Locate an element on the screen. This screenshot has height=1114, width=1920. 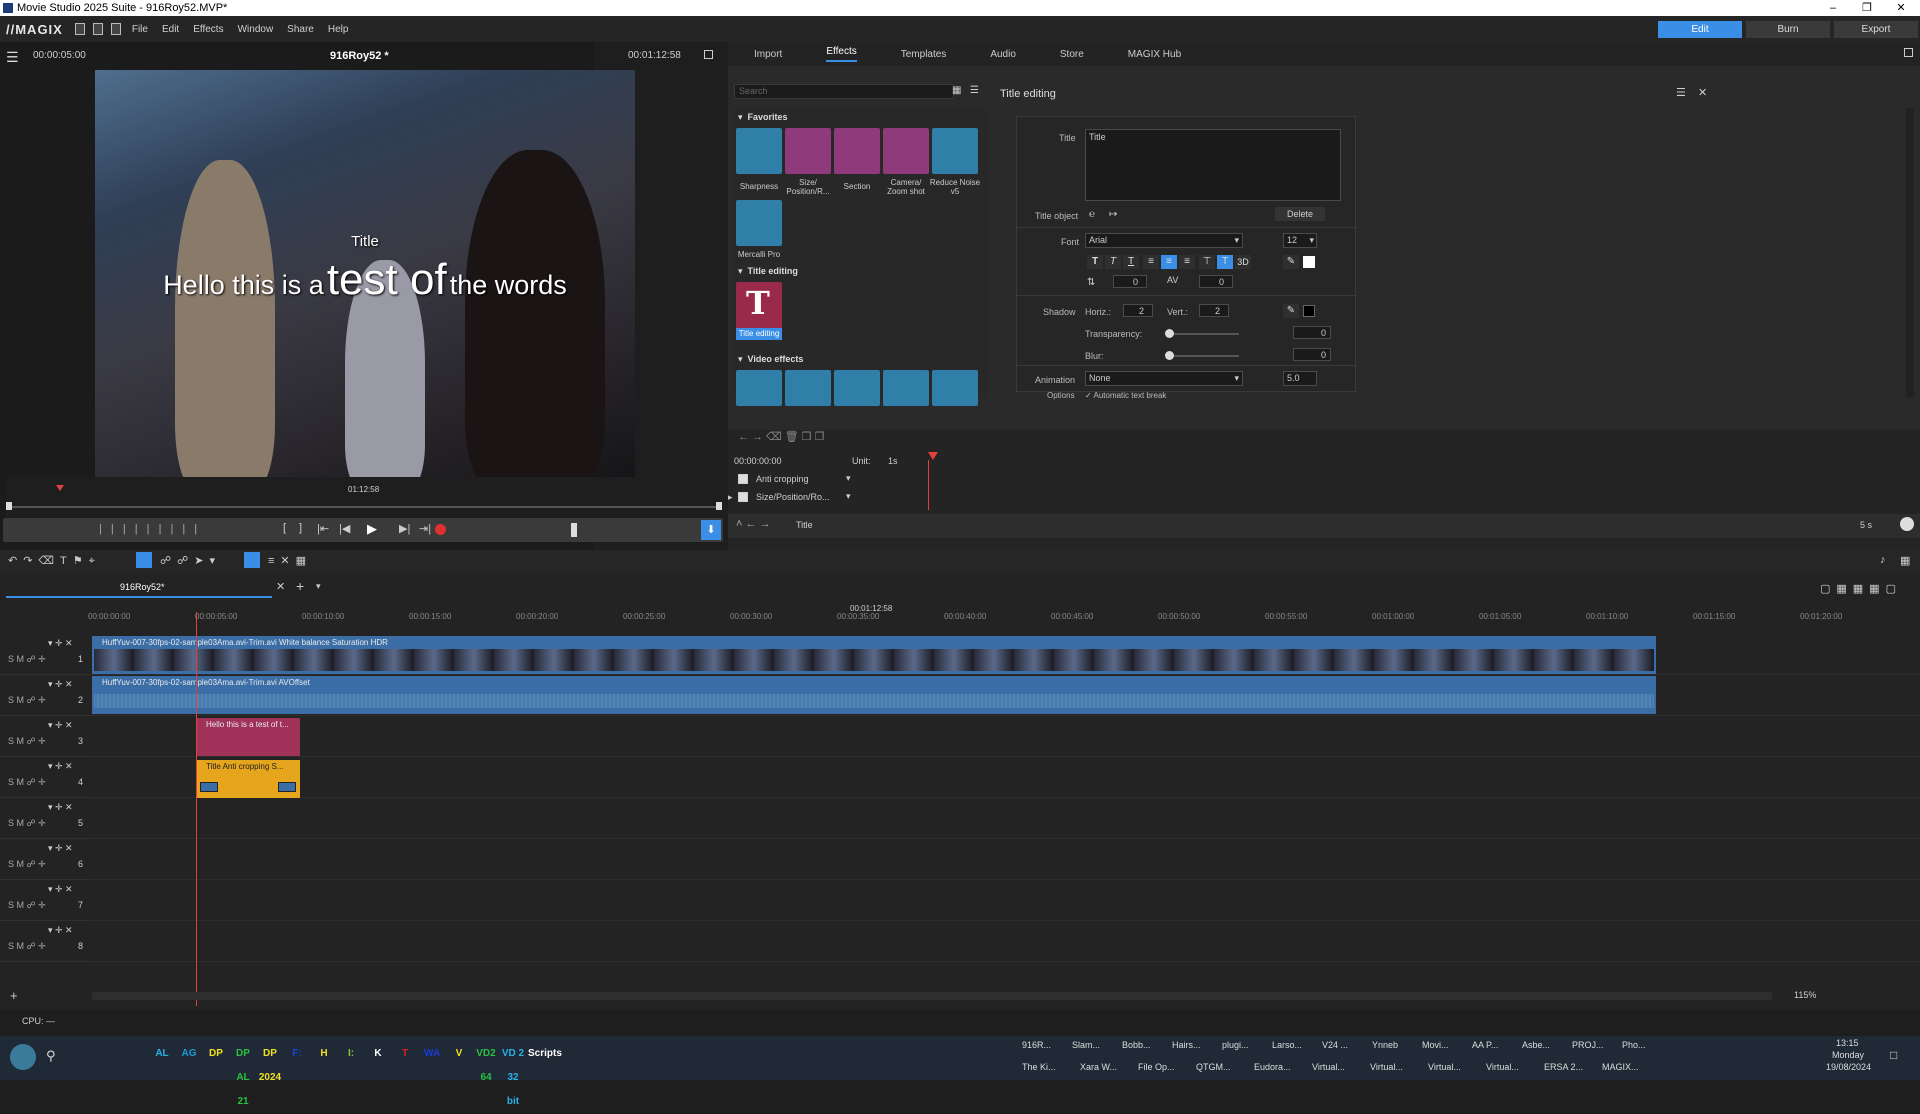
taskbar-app-icon: AL is located at coordinates (162, 1054).